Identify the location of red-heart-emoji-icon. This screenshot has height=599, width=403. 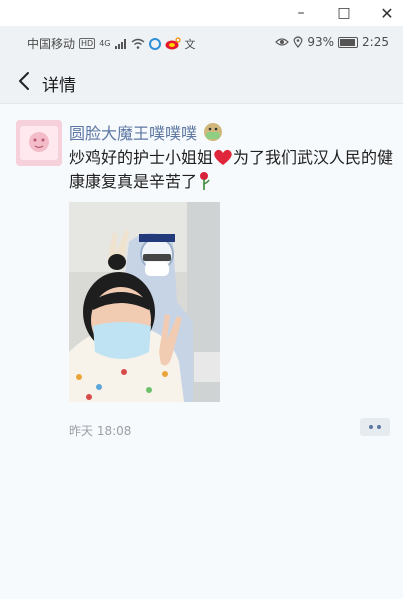
(223, 157).